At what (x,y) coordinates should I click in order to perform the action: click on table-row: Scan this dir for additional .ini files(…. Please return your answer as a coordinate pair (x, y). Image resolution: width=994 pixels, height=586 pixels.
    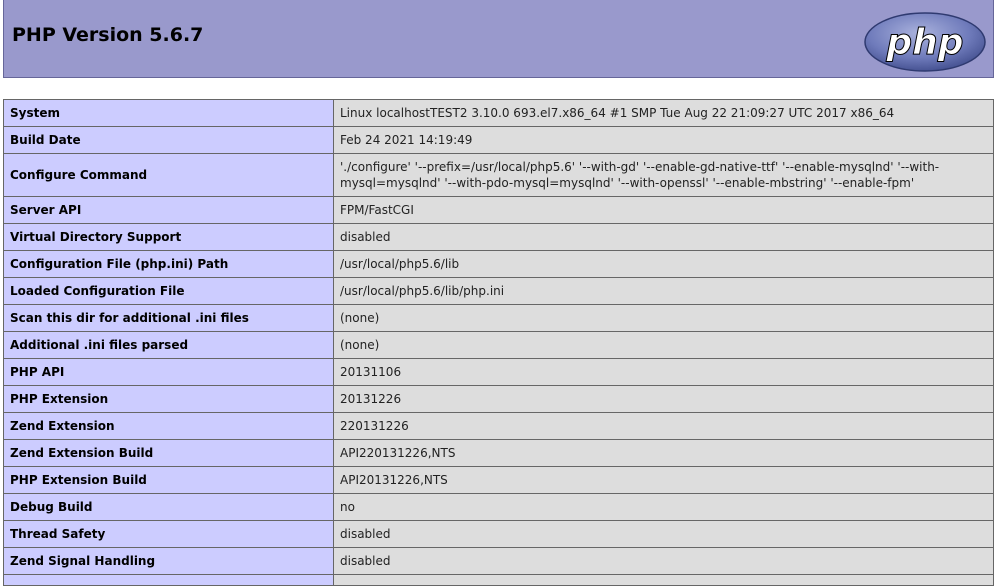
    Looking at the image, I should click on (498, 318).